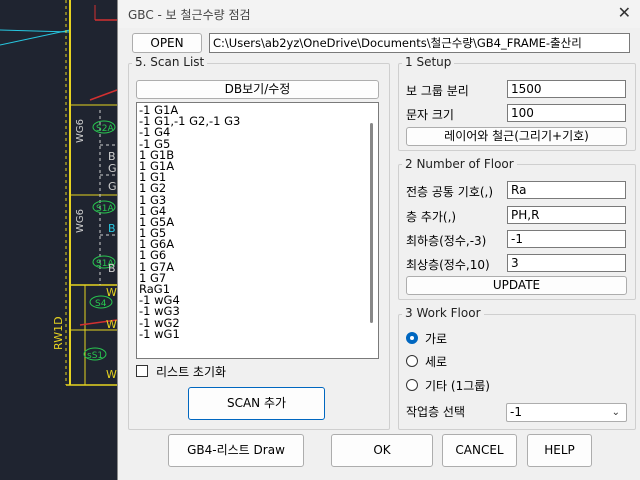 This screenshot has width=640, height=480. What do you see at coordinates (566, 215) in the screenshot?
I see `floor-add-field: PH,R` at bounding box center [566, 215].